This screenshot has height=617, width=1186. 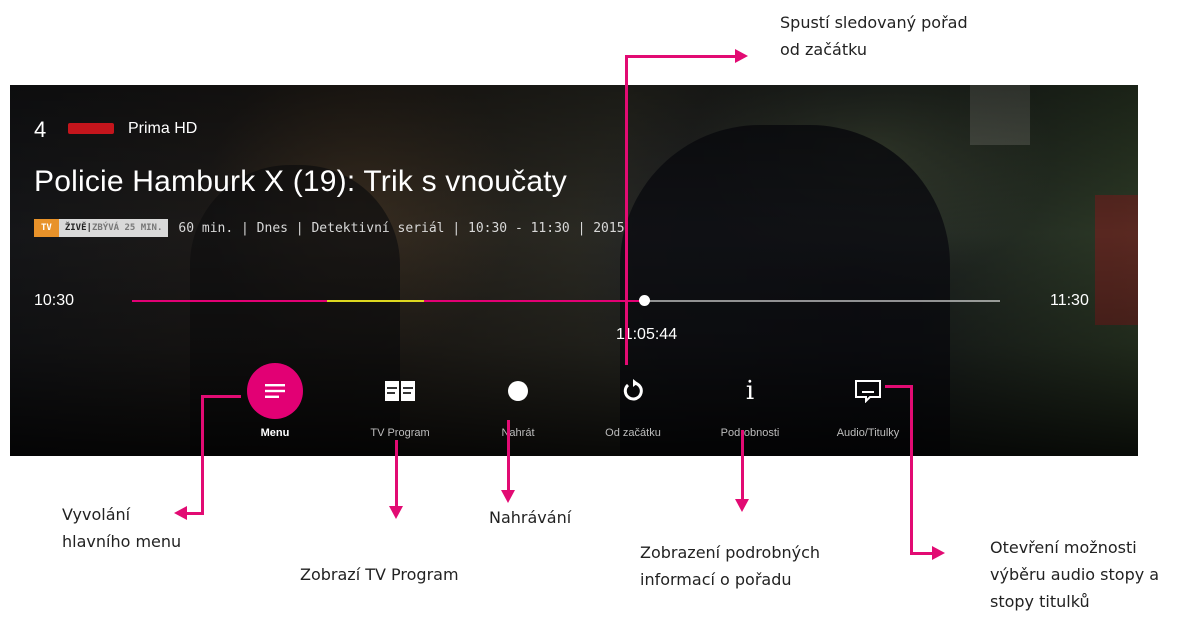 What do you see at coordinates (1040, 601) in the screenshot?
I see `audio-annotation-line: stopy titulků` at bounding box center [1040, 601].